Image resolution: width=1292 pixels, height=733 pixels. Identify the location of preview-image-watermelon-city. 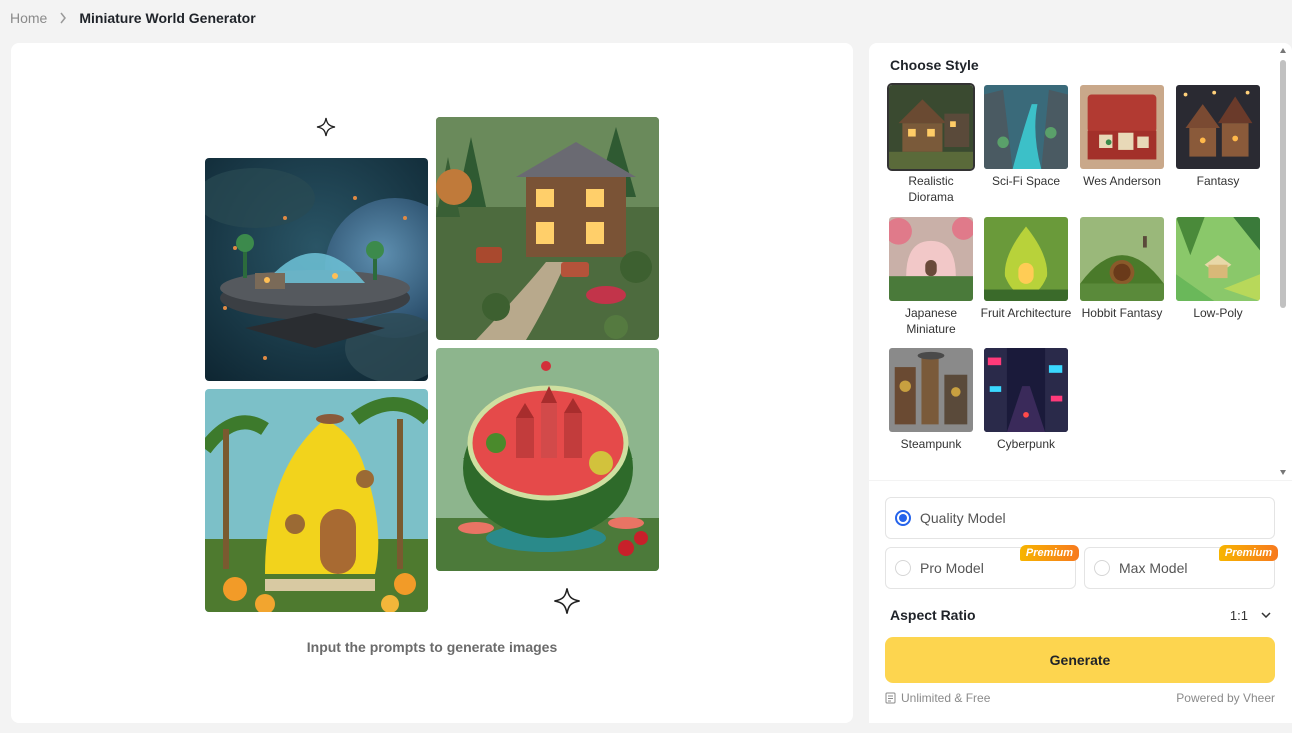
(547, 459).